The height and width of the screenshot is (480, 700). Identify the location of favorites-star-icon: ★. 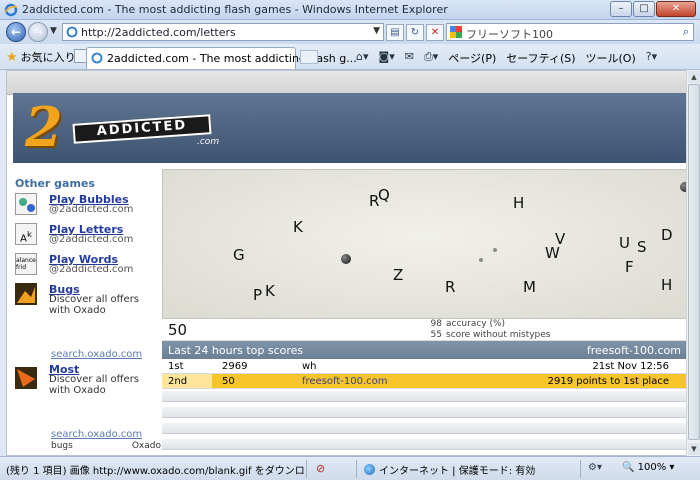
(12, 57).